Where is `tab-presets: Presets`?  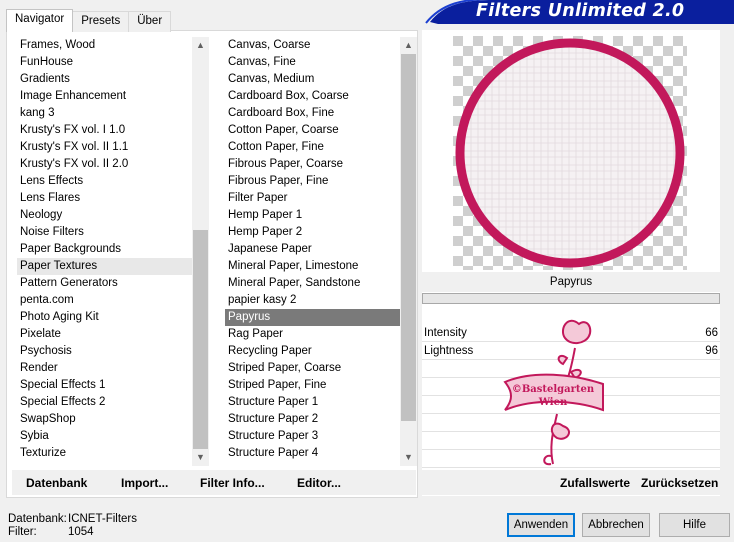 tab-presets: Presets is located at coordinates (101, 21).